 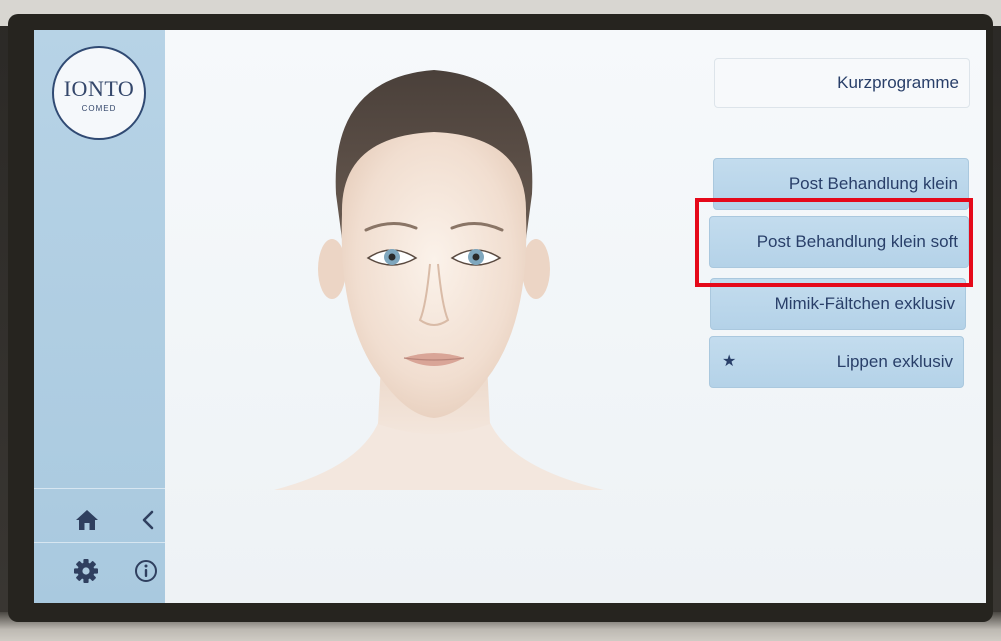 What do you see at coordinates (898, 82) in the screenshot?
I see `kurzprogramme-label: Kurzprogramme` at bounding box center [898, 82].